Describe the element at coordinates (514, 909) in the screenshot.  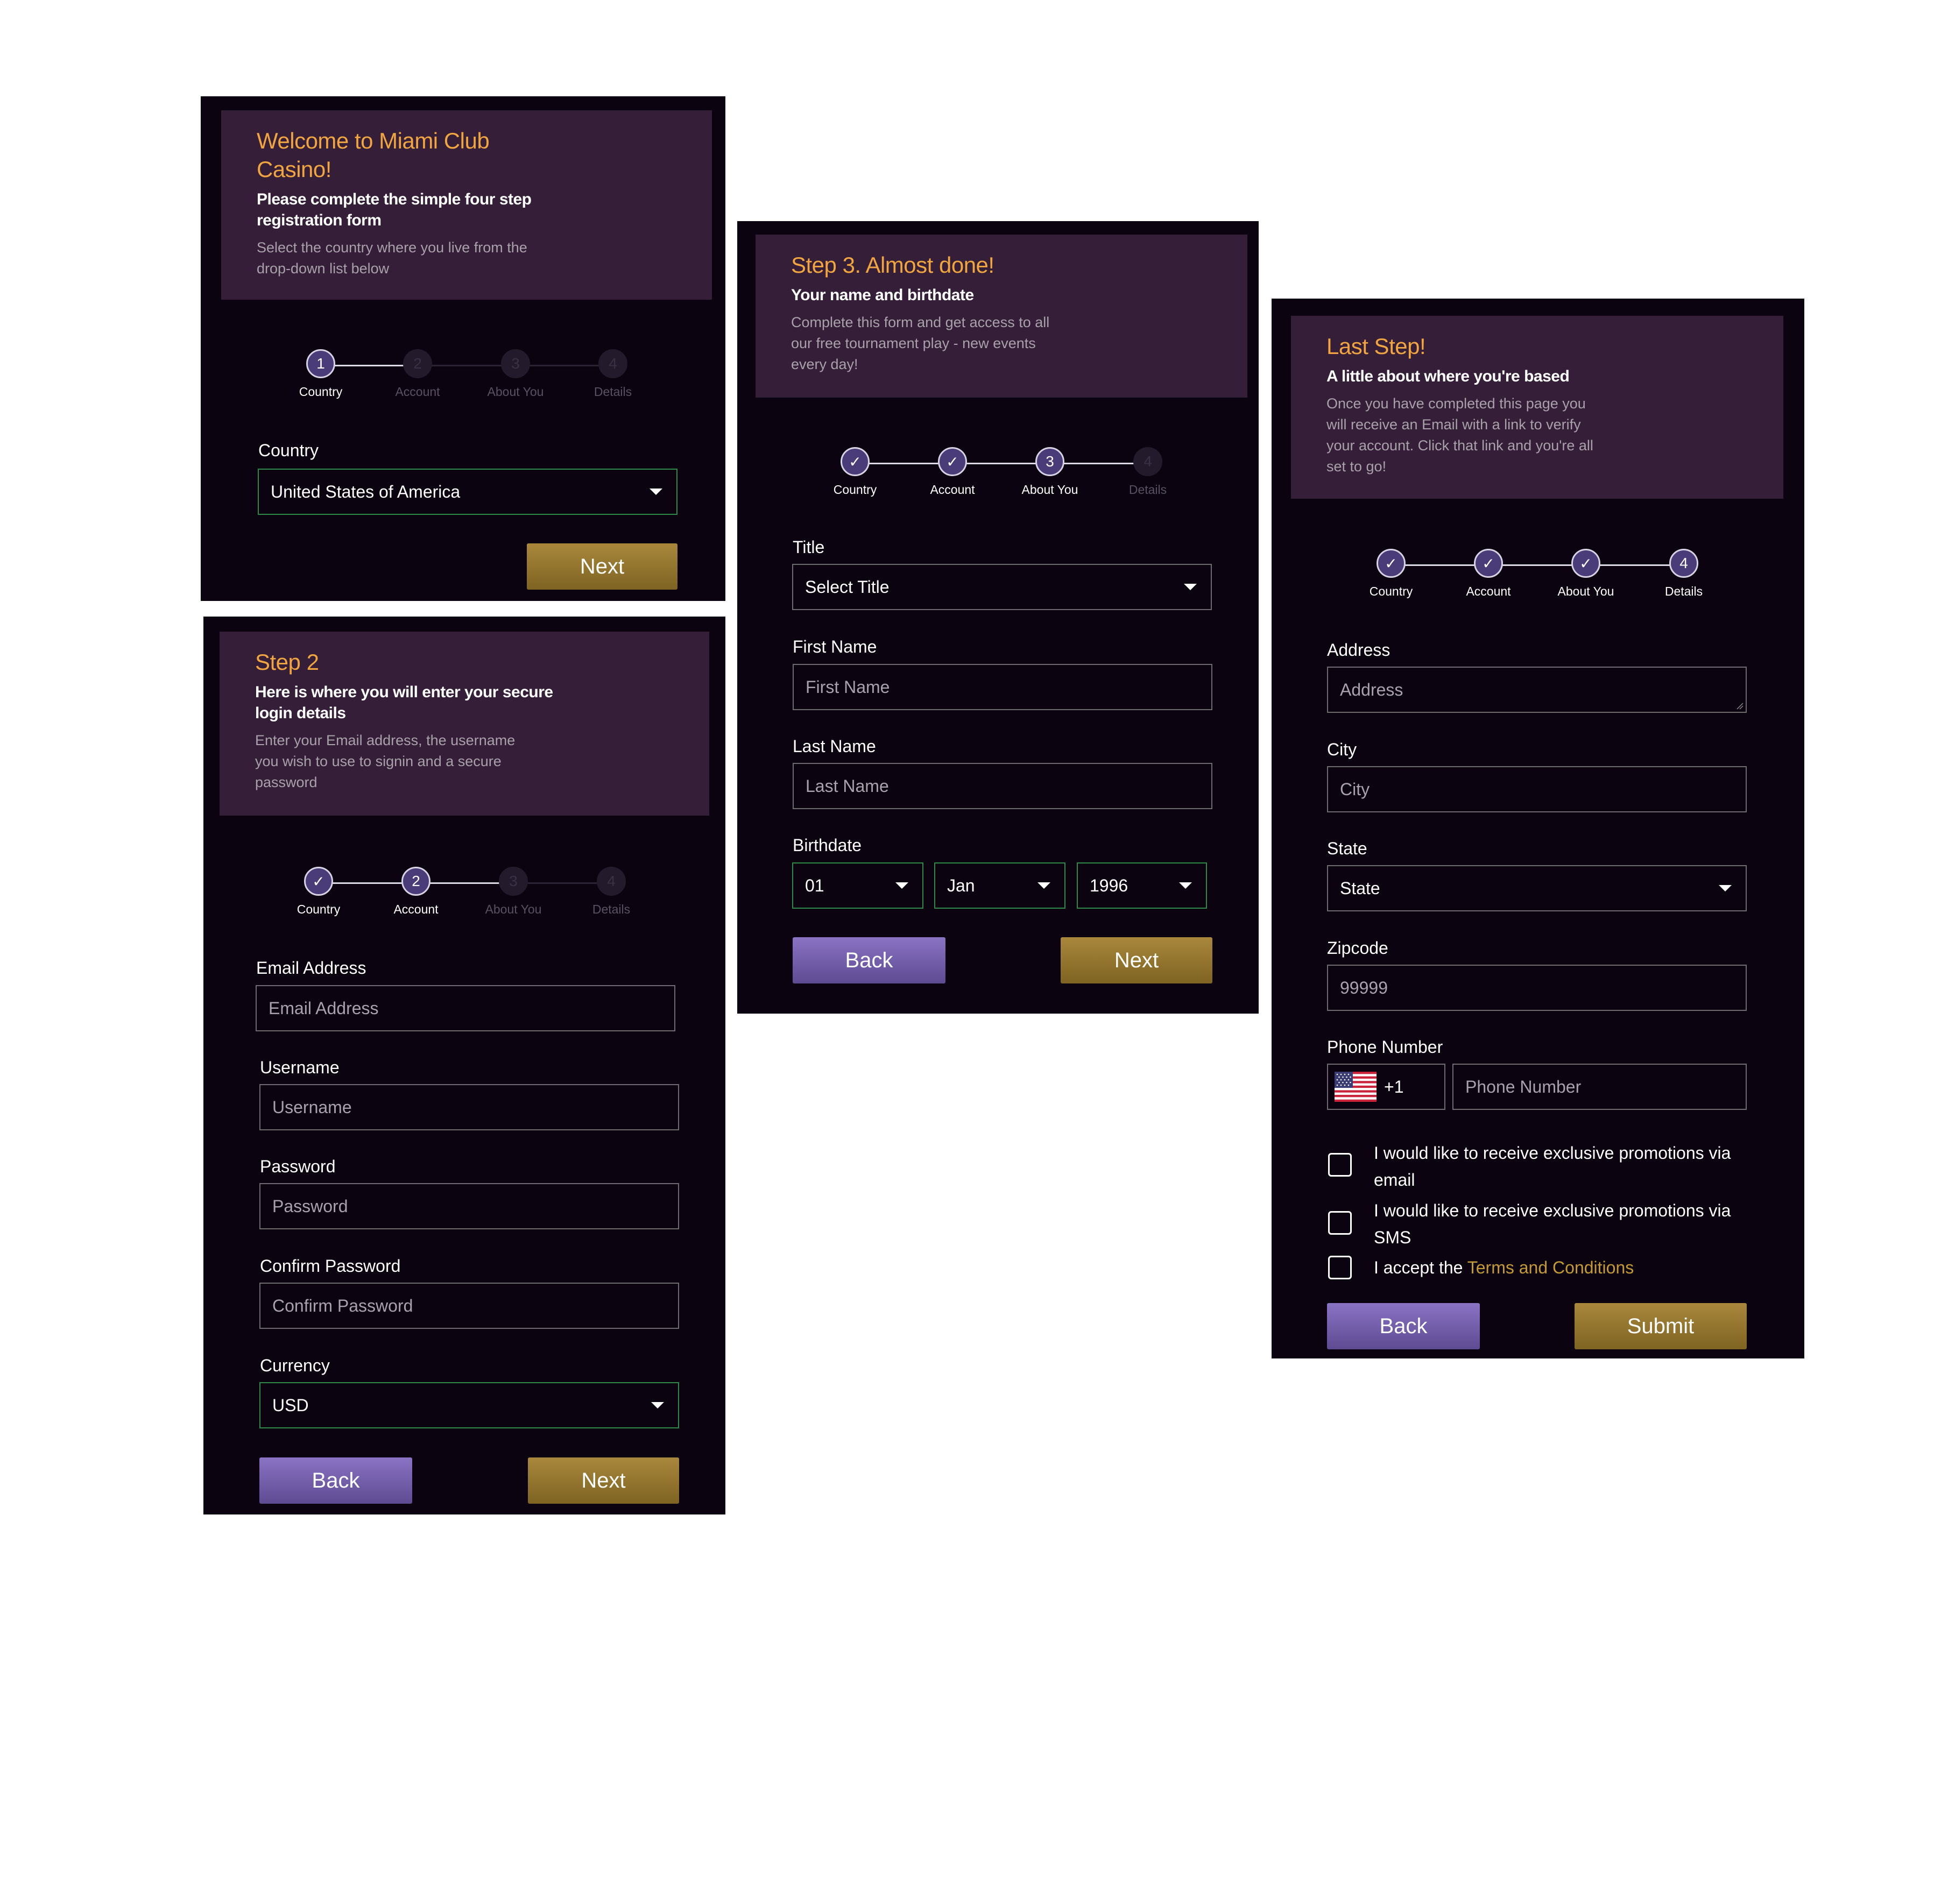
I see `progress-step-label: About You` at that location.